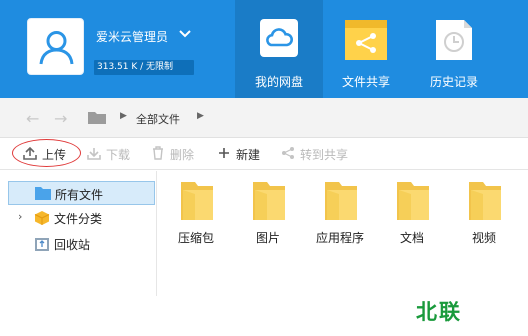 The height and width of the screenshot is (336, 528). I want to click on folder-name: 压缩包, so click(195, 238).